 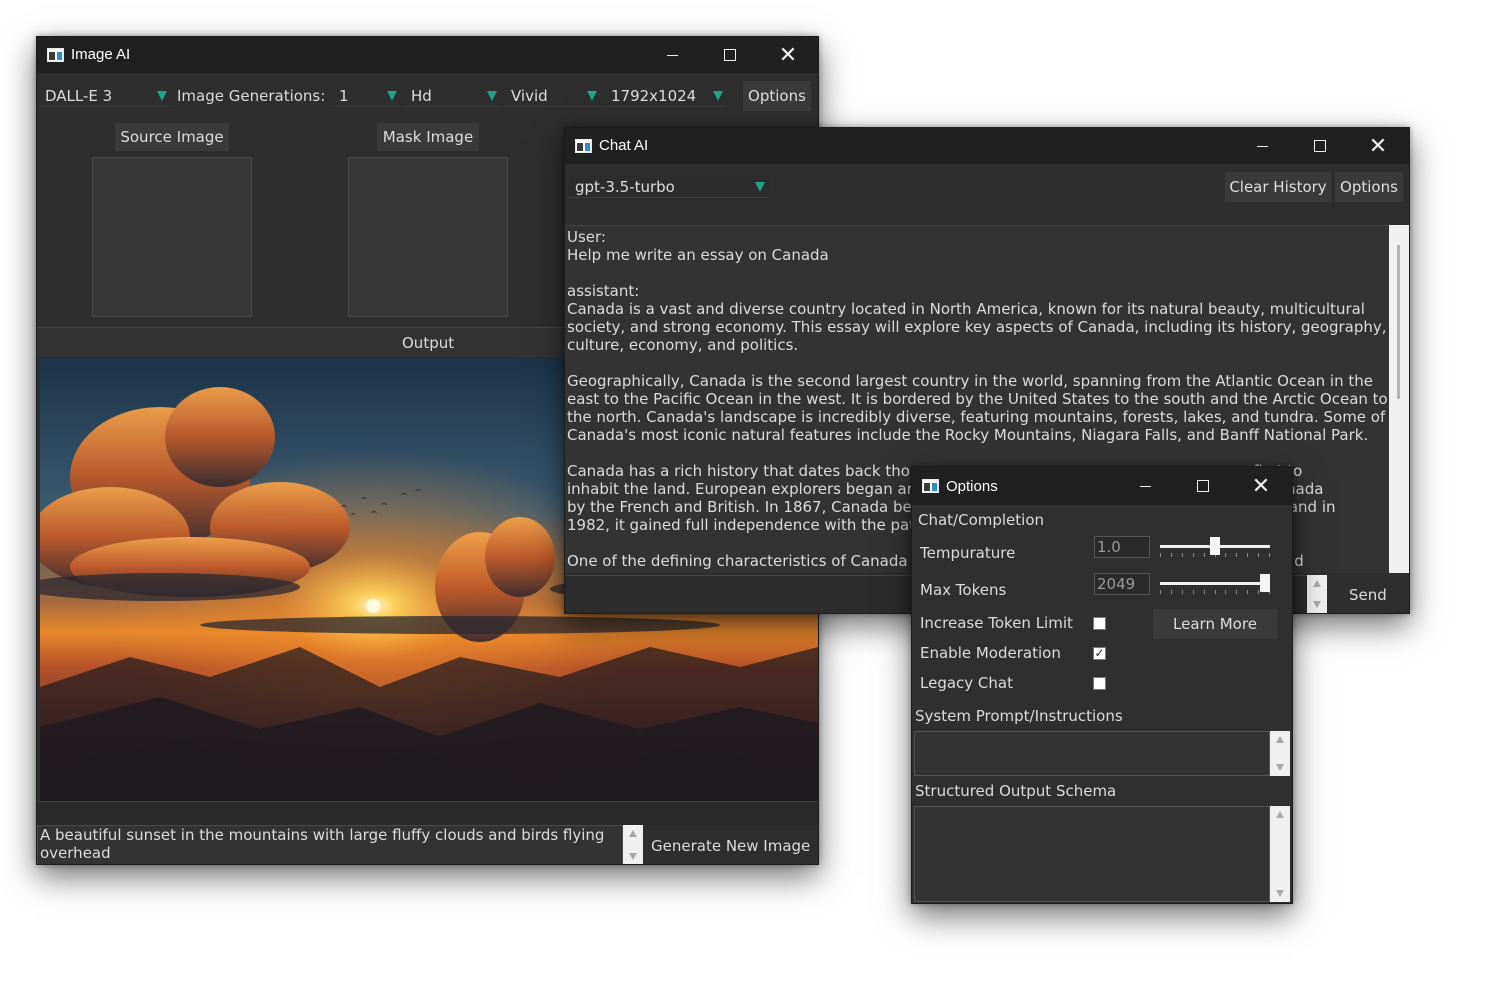 I want to click on enable-moderation-checkbox: ✓, so click(x=1099, y=653).